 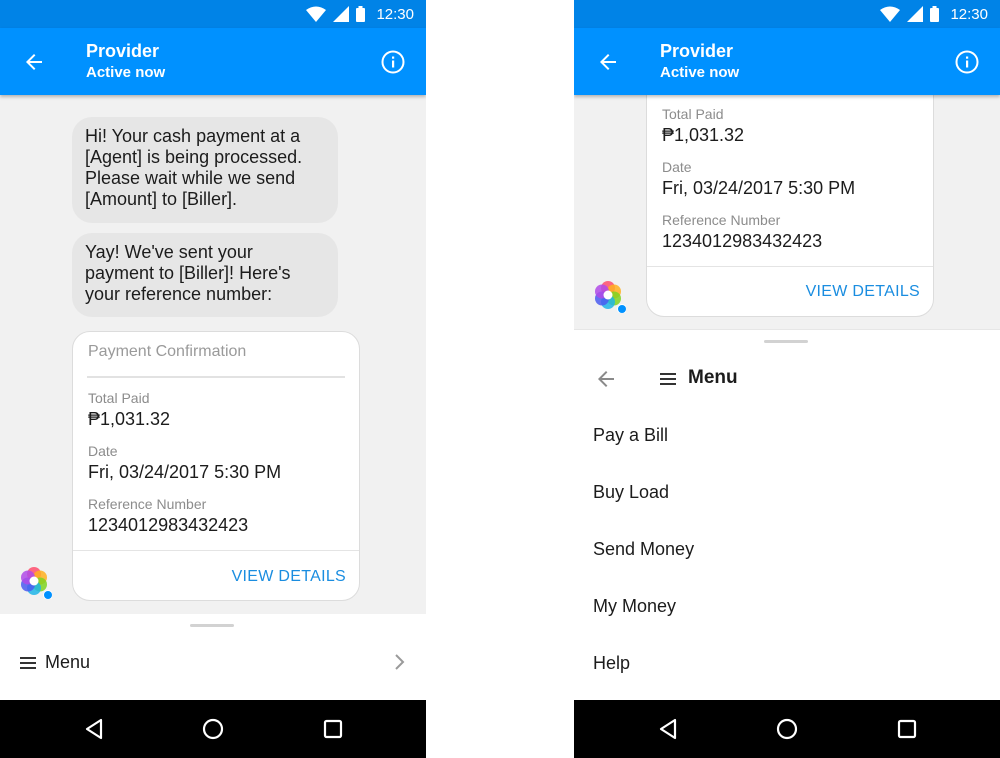 I want to click on chevron-right-icon, so click(x=400, y=662).